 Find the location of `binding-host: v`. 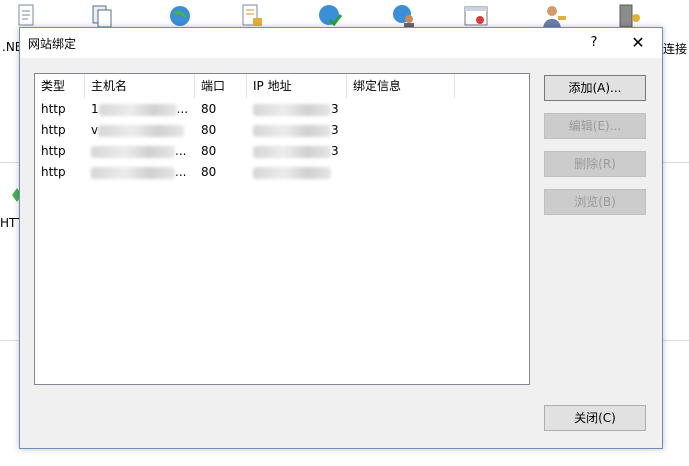

binding-host: v is located at coordinates (140, 130).